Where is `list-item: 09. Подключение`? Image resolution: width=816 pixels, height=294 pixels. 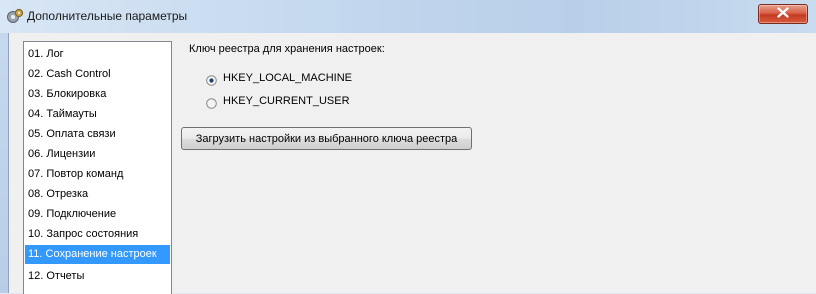 list-item: 09. Подключение is located at coordinates (97, 214).